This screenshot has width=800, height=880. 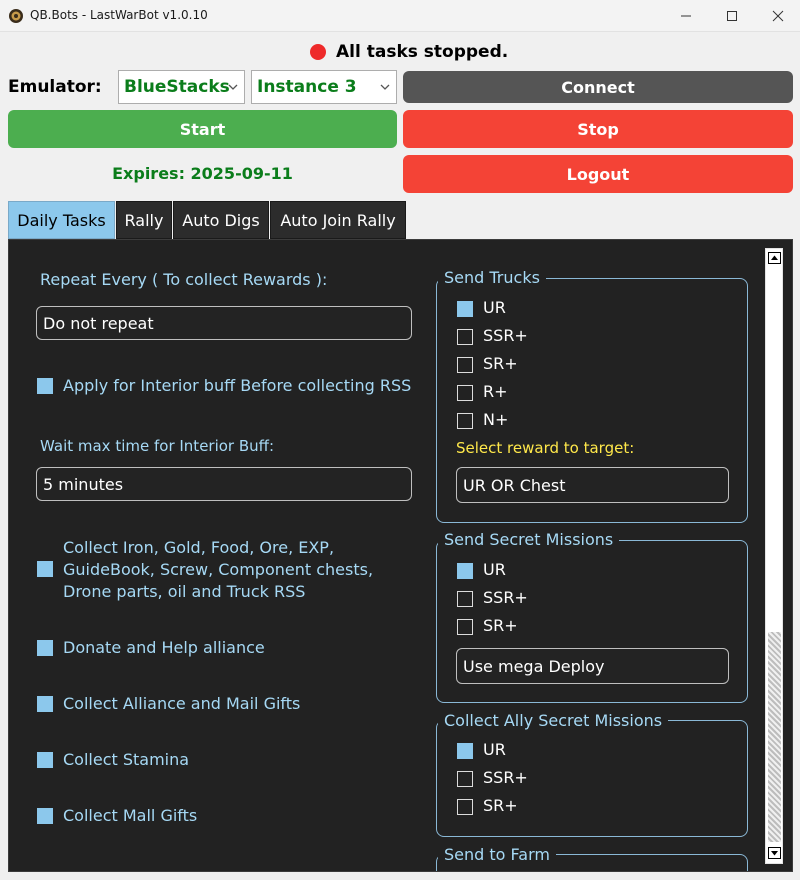 I want to click on stop-button: Stop, so click(x=598, y=129).